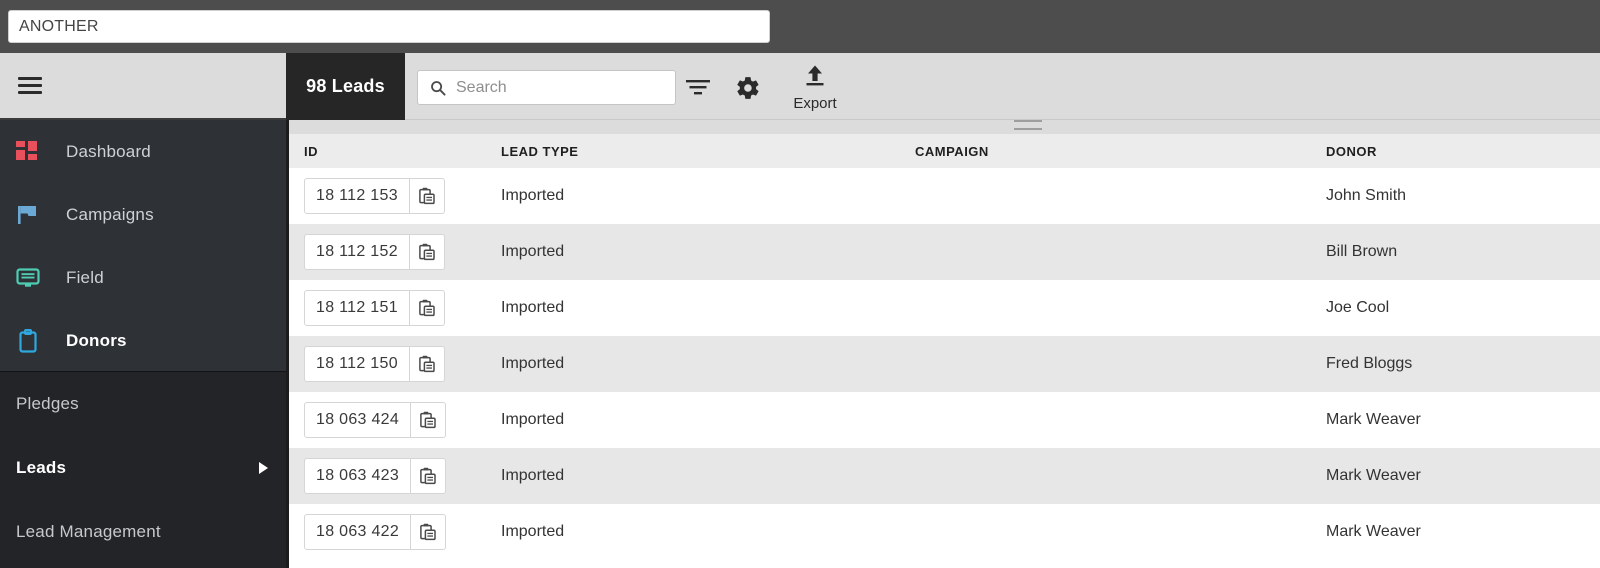 The height and width of the screenshot is (568, 1600). Describe the element at coordinates (110, 214) in the screenshot. I see `sidebar-item-campaigns-label: Campaigns` at that location.